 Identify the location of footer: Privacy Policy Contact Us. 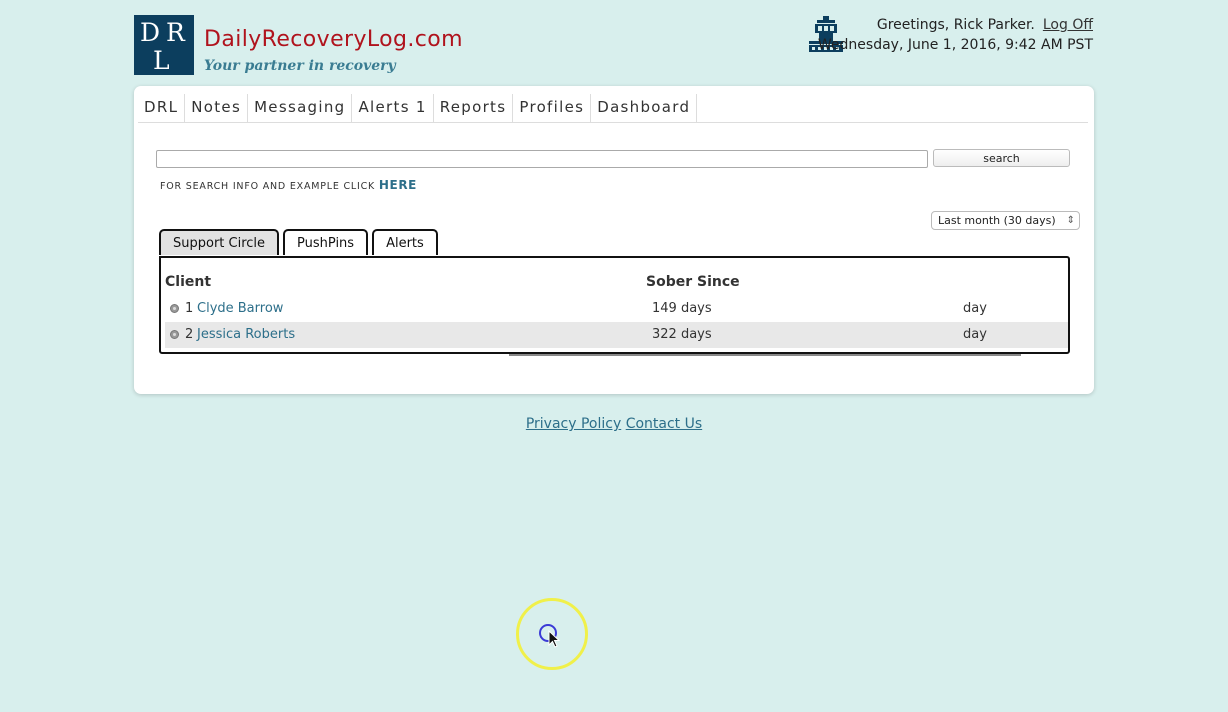
(614, 424).